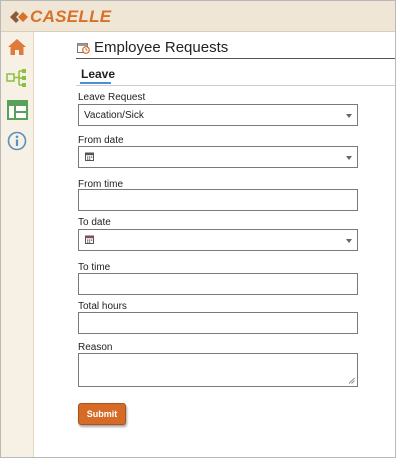 This screenshot has height=458, width=396. What do you see at coordinates (351, 380) in the screenshot?
I see `resize-handle-icon` at bounding box center [351, 380].